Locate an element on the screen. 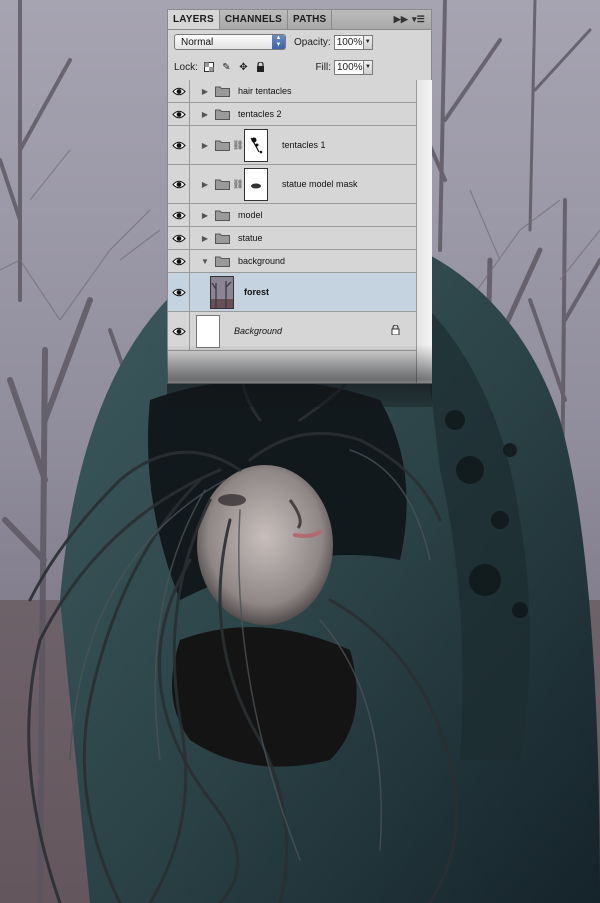 The image size is (600, 903). blend-row: Normal ▲ ▼ Opacity: 100% ▼ is located at coordinates (299, 42).